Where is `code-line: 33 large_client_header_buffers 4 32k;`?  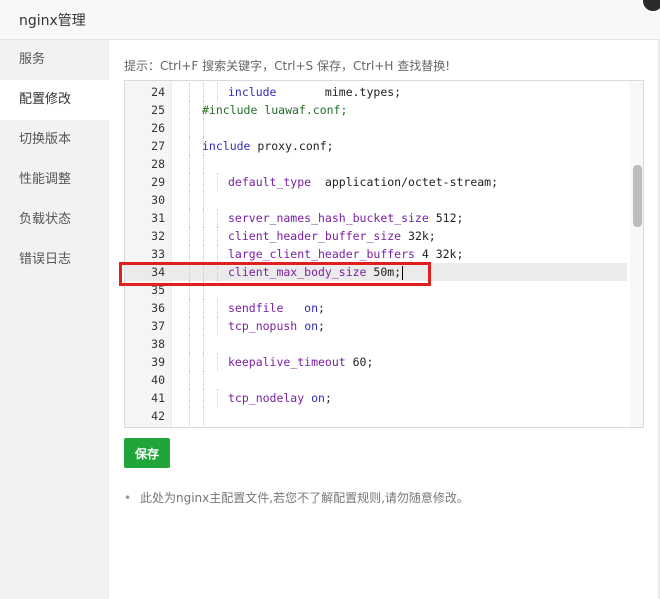 code-line: 33 large_client_header_buffers 4 32k; is located at coordinates (376, 254).